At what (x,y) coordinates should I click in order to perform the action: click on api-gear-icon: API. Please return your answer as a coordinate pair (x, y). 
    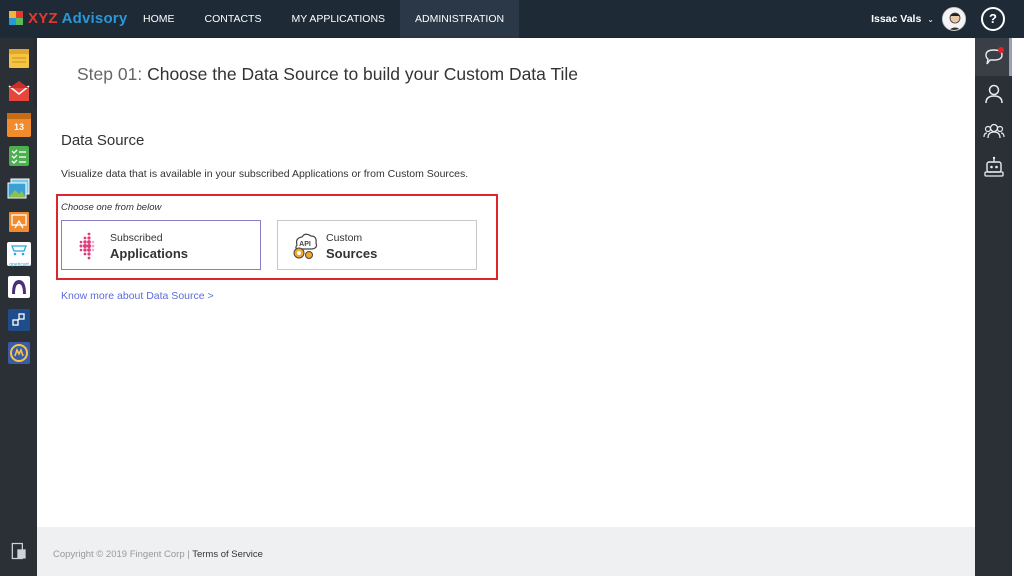
    Looking at the image, I should click on (305, 246).